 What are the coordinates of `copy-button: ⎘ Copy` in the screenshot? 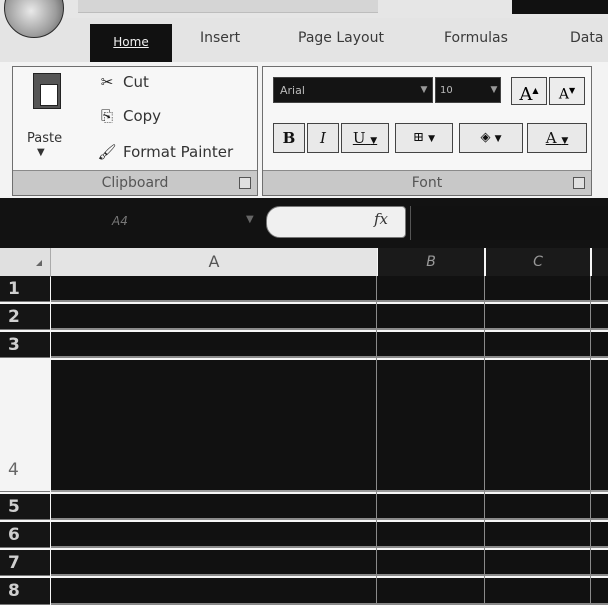 It's located at (129, 116).